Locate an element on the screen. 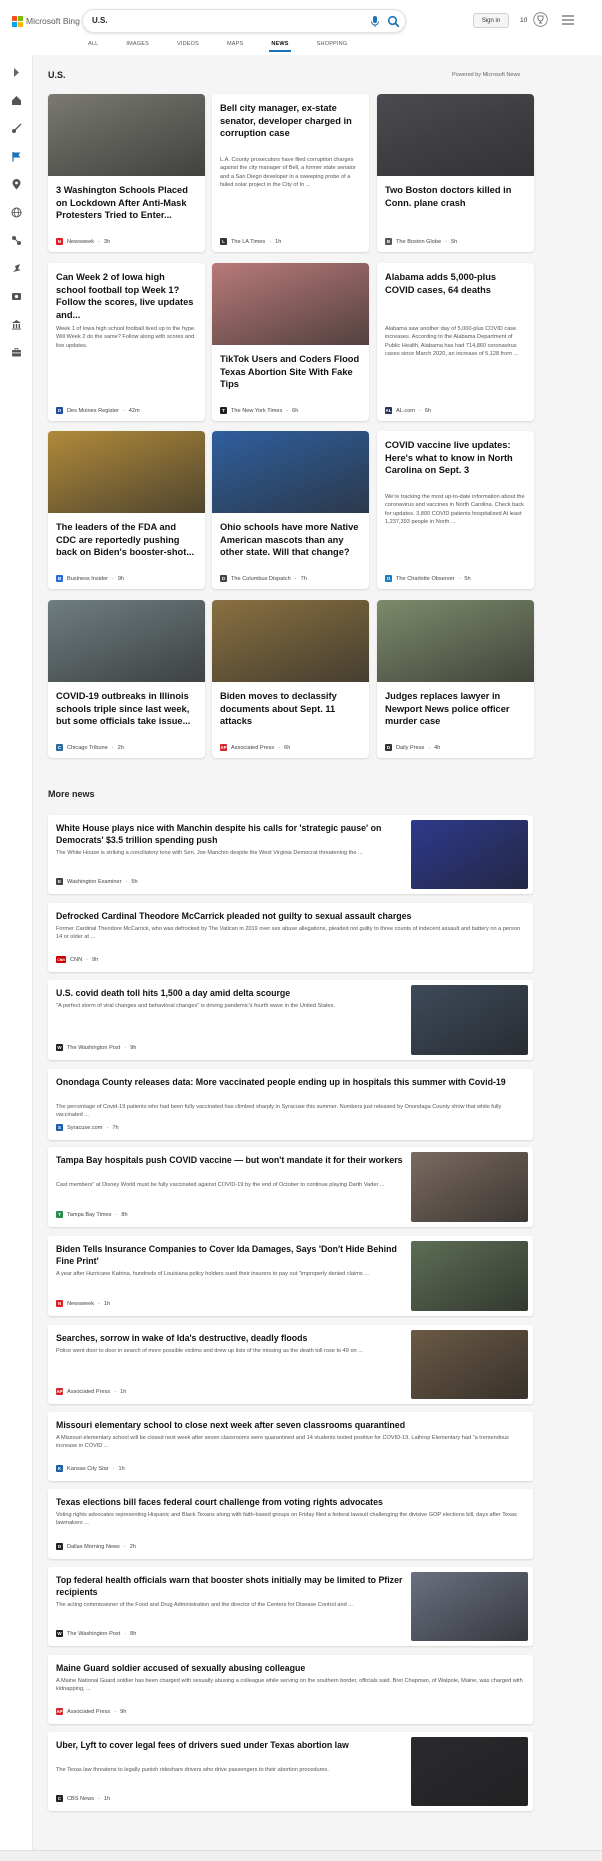 This screenshot has width=602, height=1861. card-source: T The New York Times · 6h is located at coordinates (259, 410).